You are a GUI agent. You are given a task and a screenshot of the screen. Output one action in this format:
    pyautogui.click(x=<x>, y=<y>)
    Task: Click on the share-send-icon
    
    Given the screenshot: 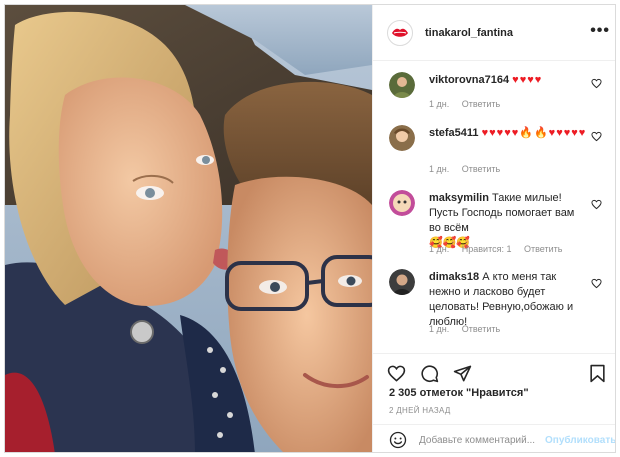 What is the action you would take?
    pyautogui.click(x=462, y=373)
    